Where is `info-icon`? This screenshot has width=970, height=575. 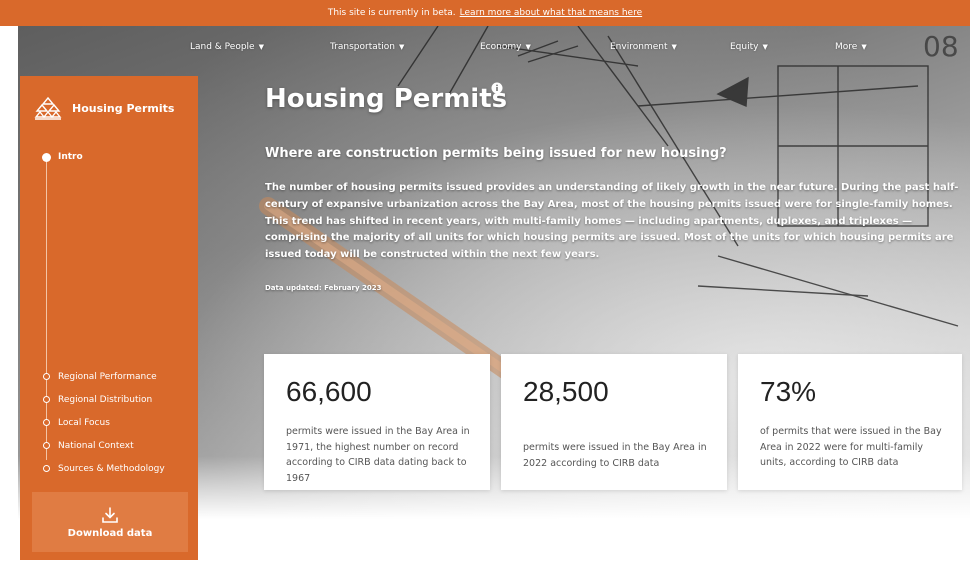 info-icon is located at coordinates (497, 88).